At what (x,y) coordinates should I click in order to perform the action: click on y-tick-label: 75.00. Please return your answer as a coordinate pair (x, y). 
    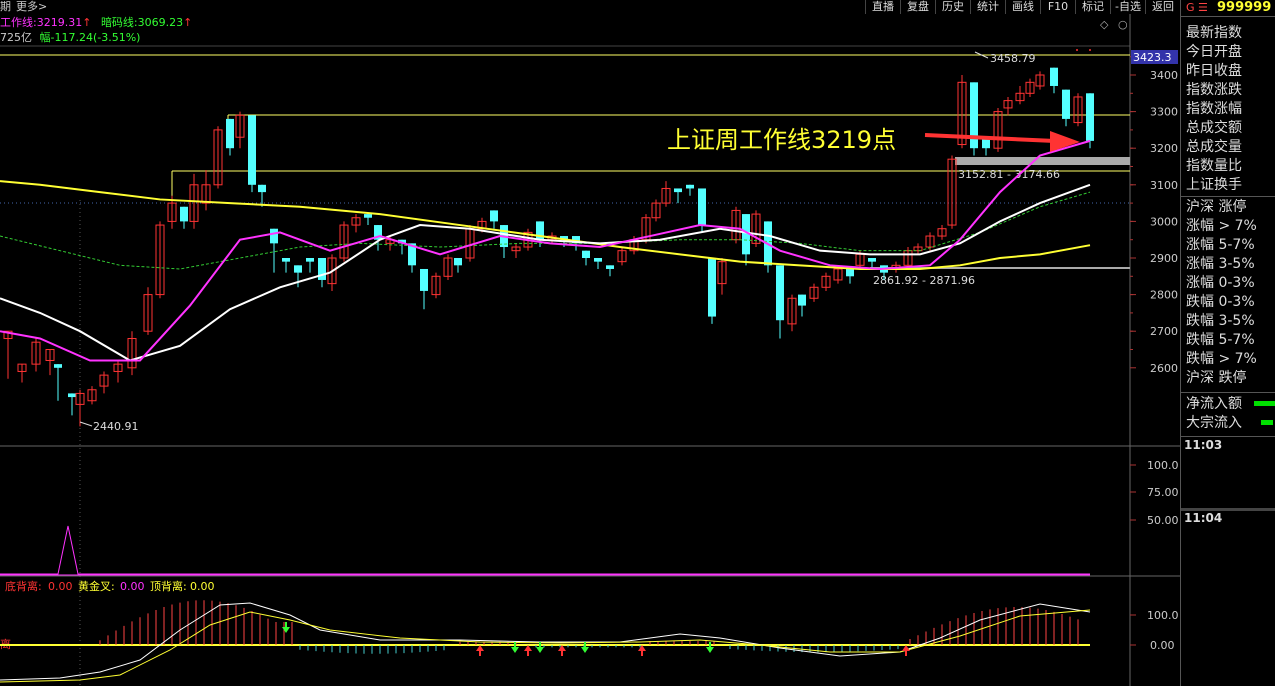
    Looking at the image, I should click on (1163, 492).